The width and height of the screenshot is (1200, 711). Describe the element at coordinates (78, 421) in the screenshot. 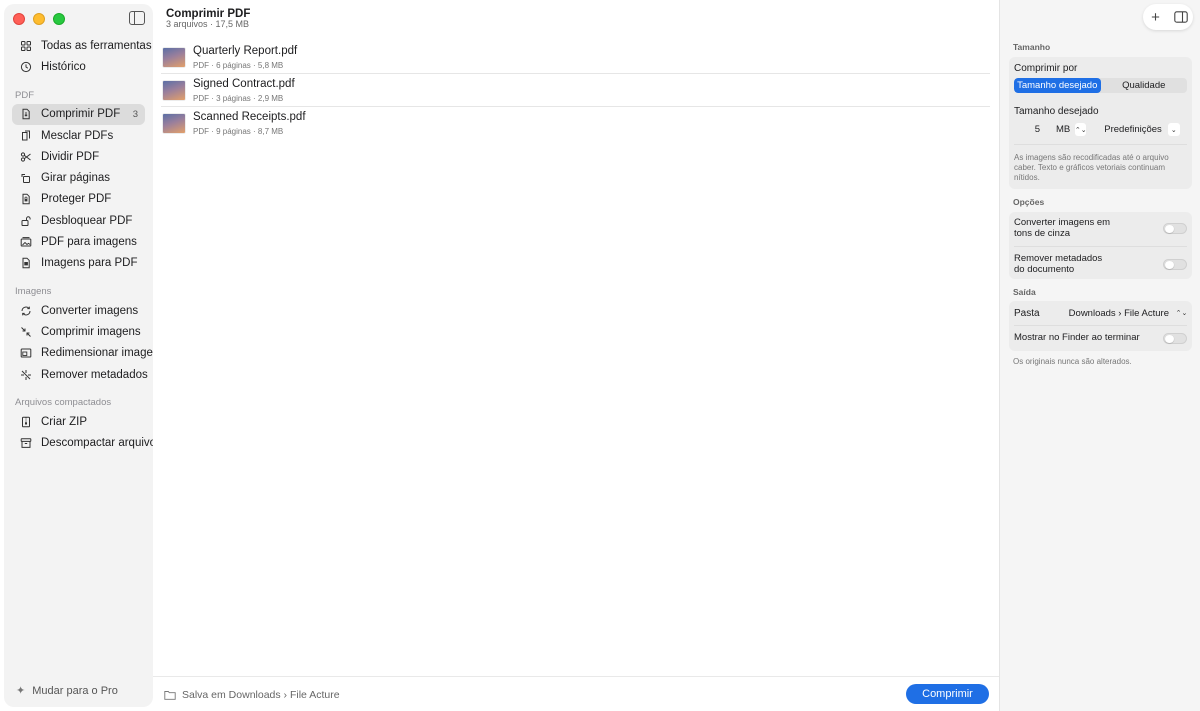

I see `sidebar-item-create-zip: Criar ZIP` at that location.